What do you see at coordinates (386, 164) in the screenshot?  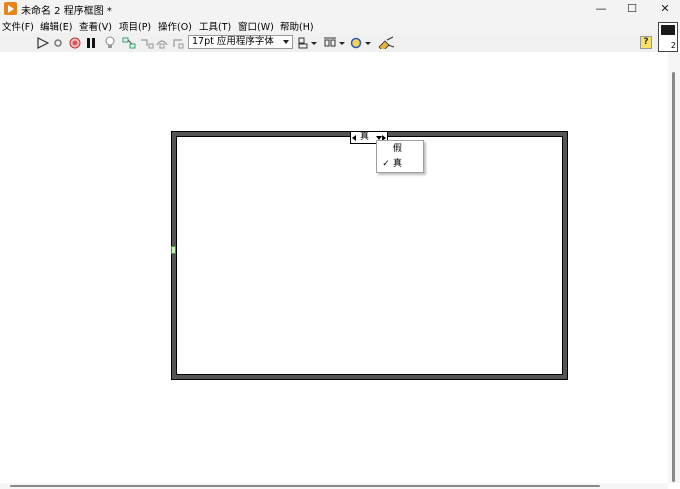 I see `checkmark-icon: ✓` at bounding box center [386, 164].